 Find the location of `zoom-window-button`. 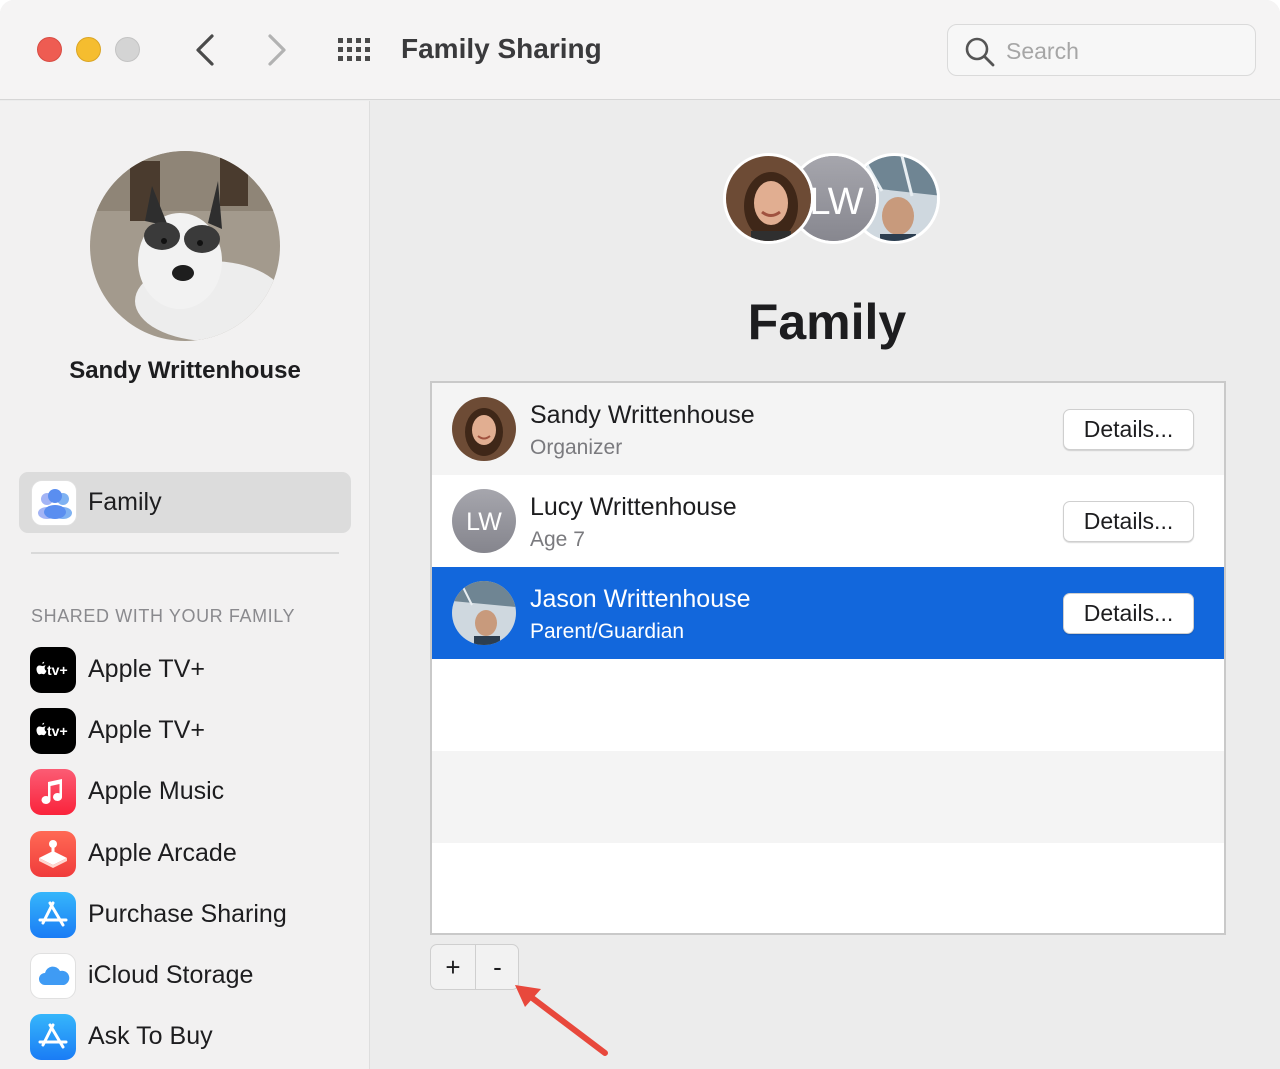

zoom-window-button is located at coordinates (127, 49).